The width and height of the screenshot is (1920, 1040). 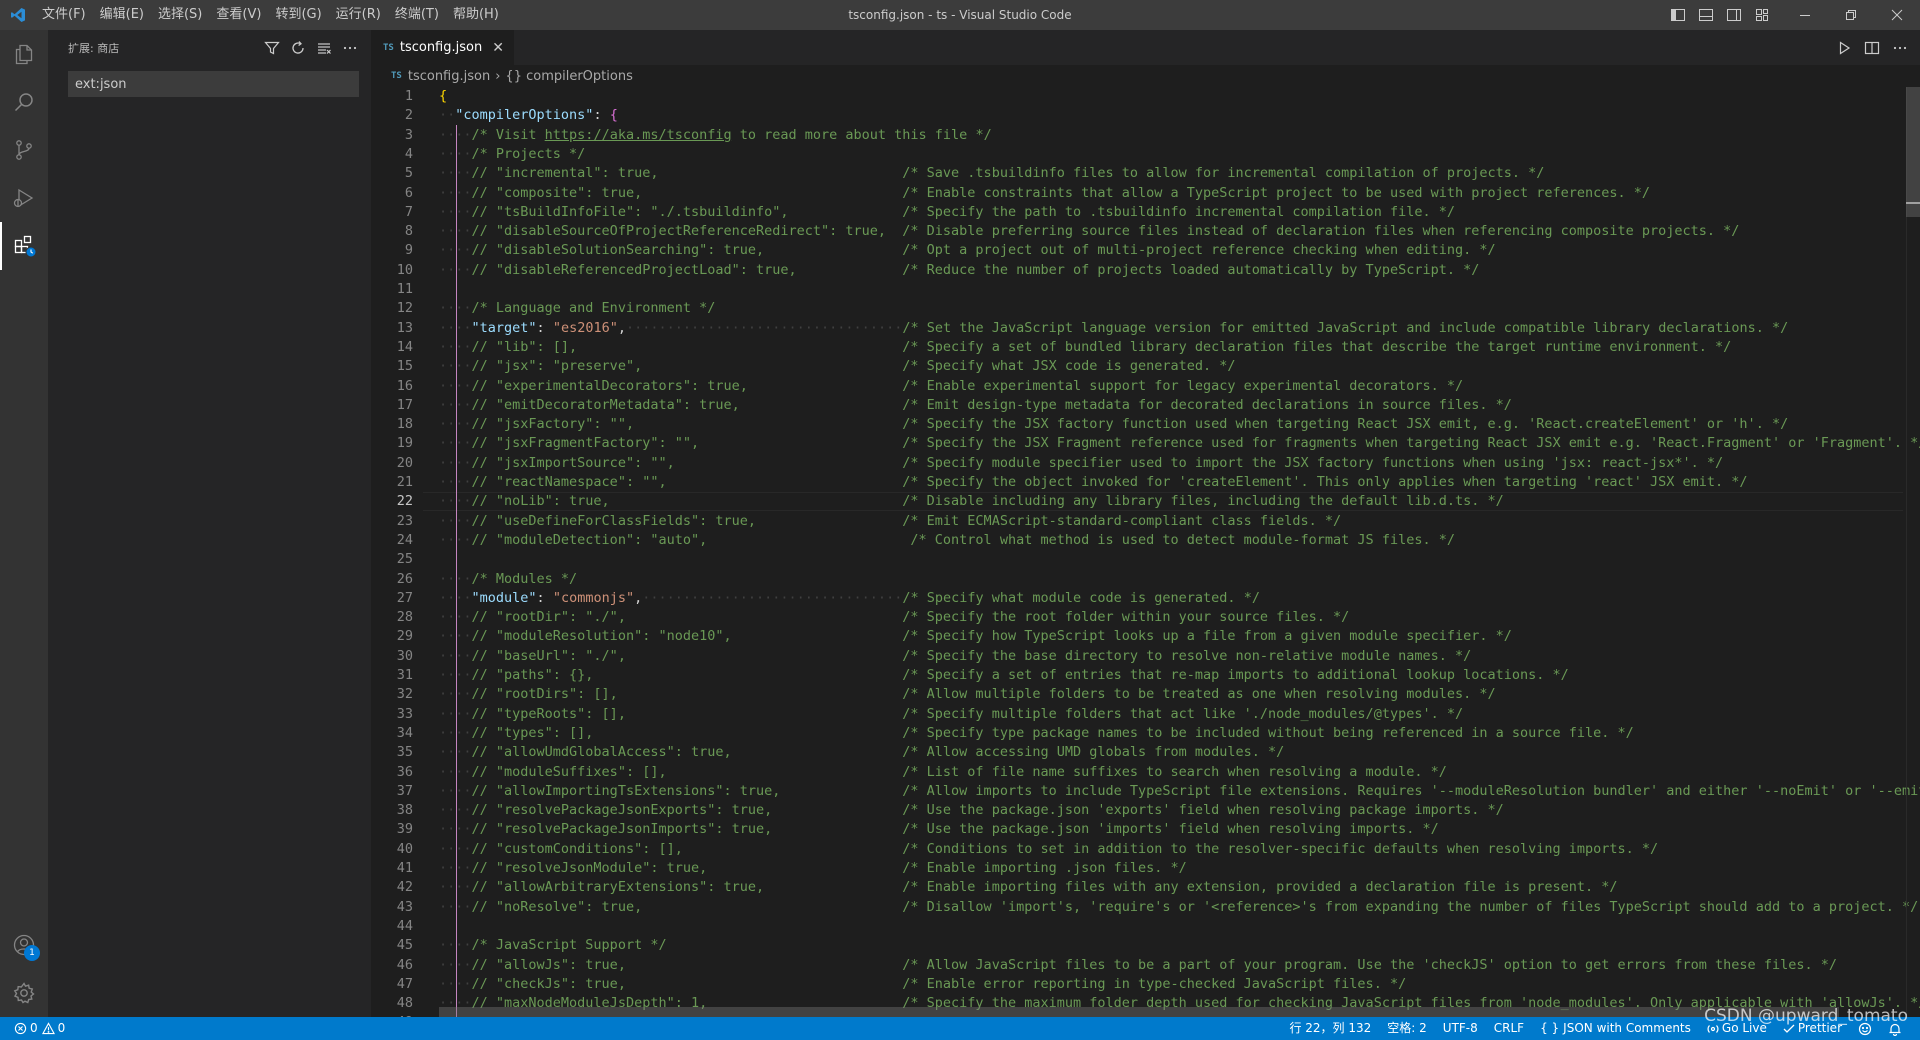 I want to click on line-number: 11, so click(x=404, y=289).